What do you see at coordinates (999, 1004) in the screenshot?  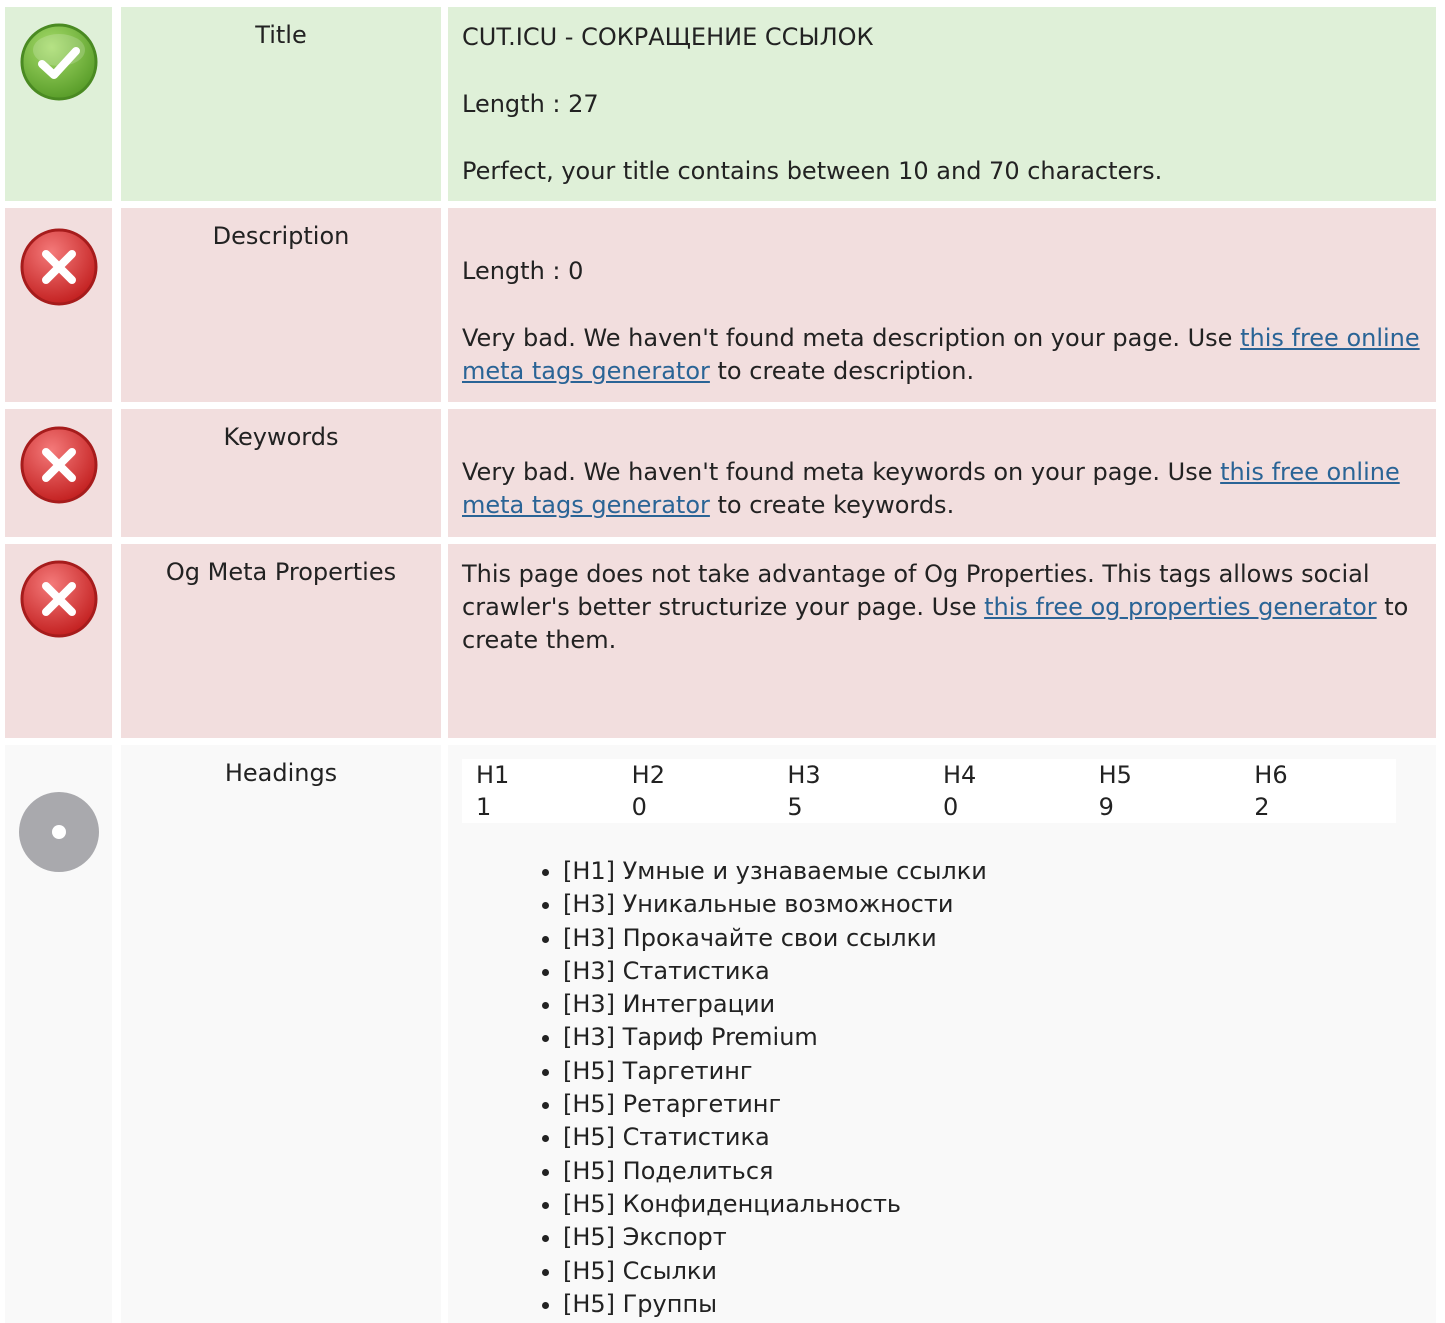 I see `list-item: [H3] Интеграции` at bounding box center [999, 1004].